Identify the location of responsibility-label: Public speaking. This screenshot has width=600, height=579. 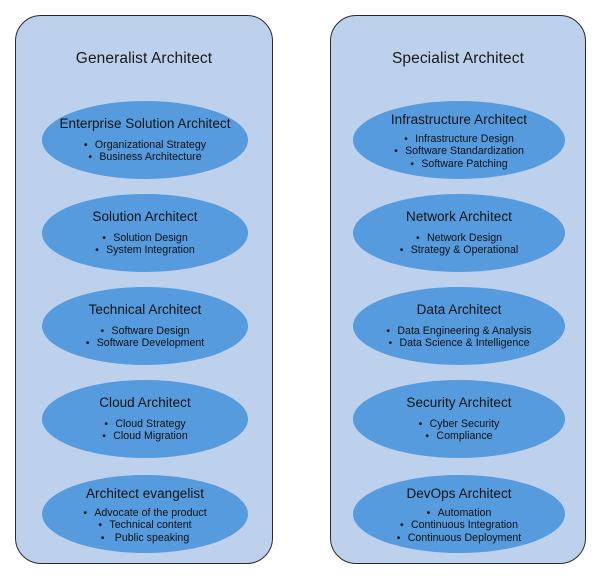
(150, 537).